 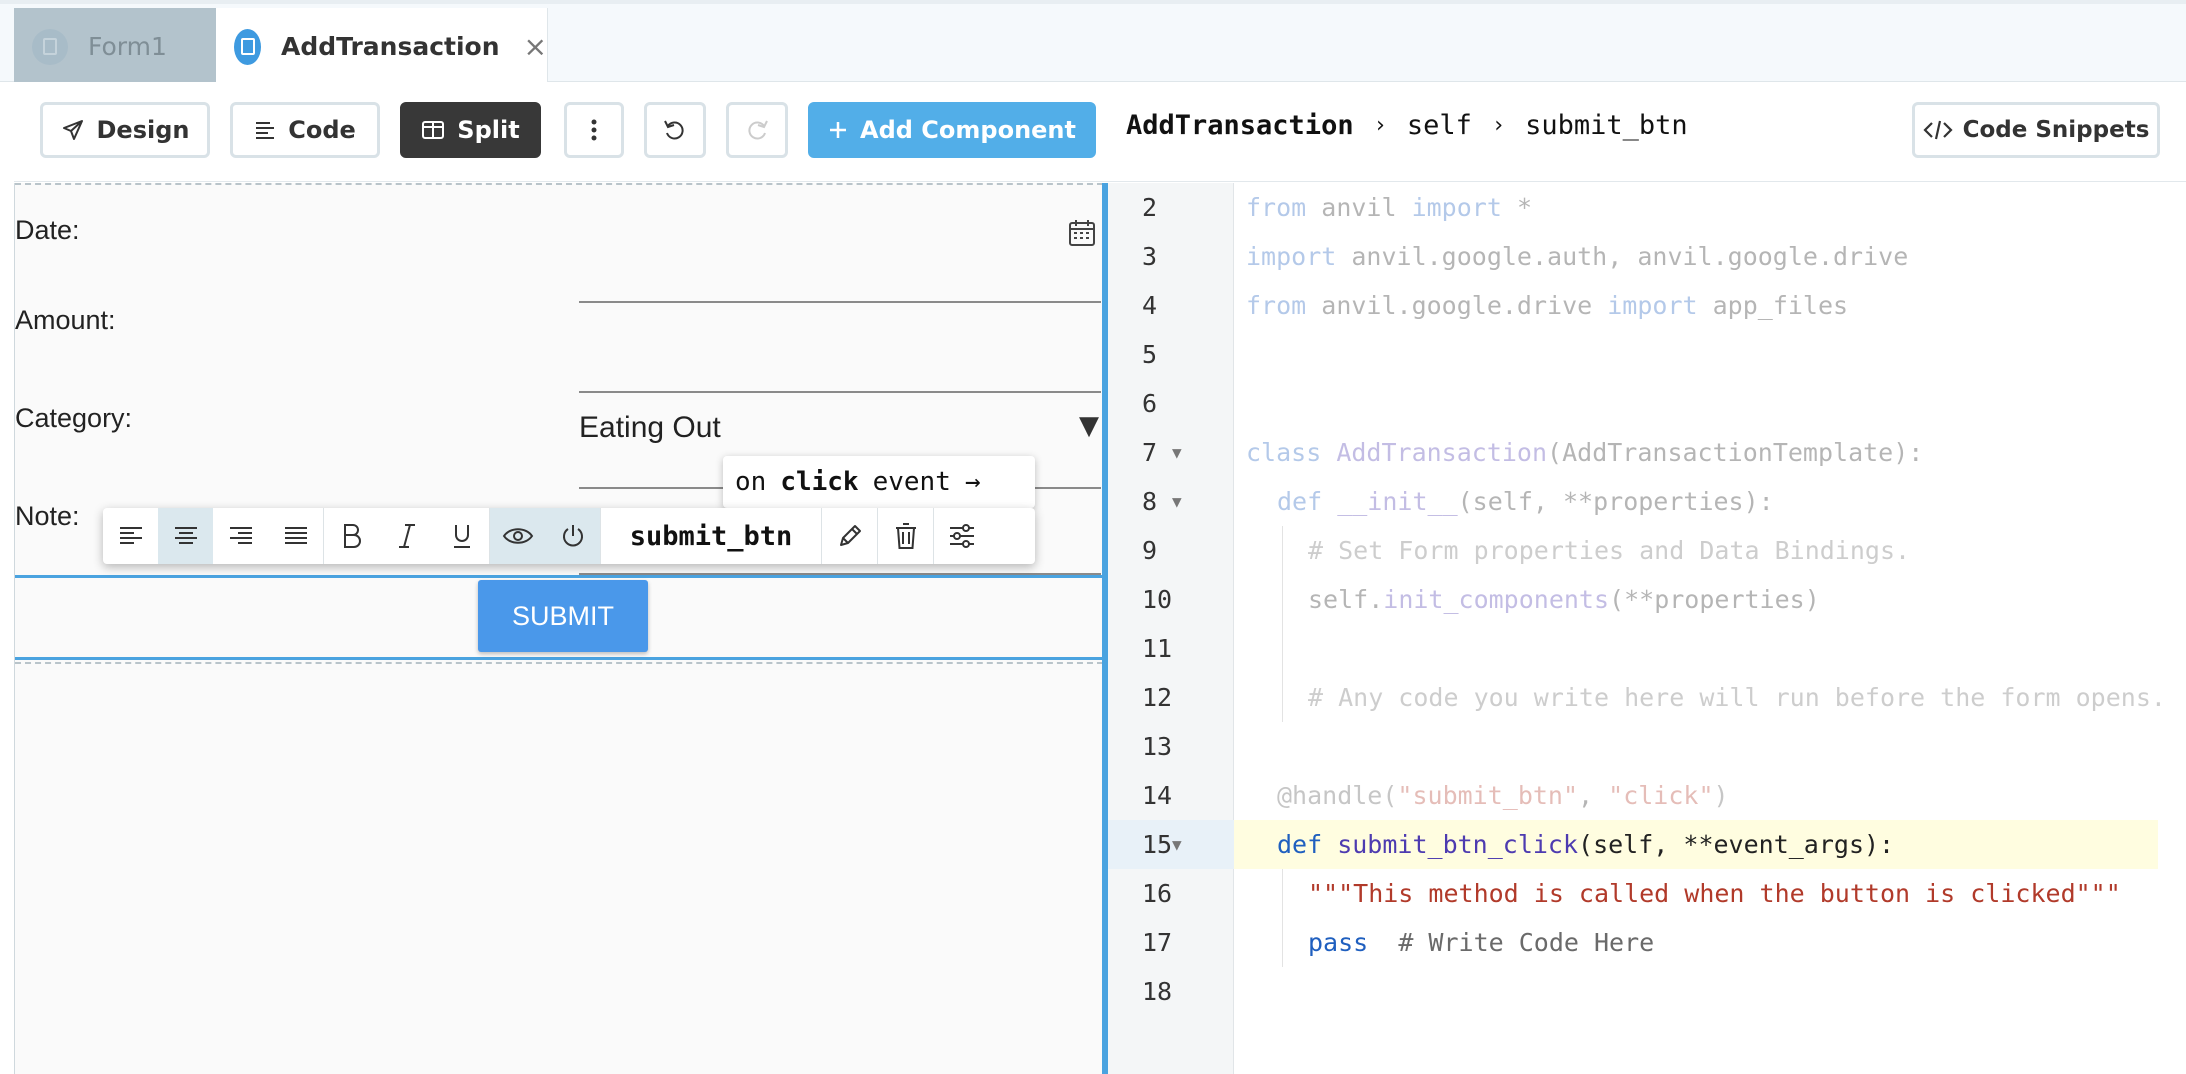 What do you see at coordinates (1457, 305) in the screenshot?
I see `code-token: anvil.google.drive` at bounding box center [1457, 305].